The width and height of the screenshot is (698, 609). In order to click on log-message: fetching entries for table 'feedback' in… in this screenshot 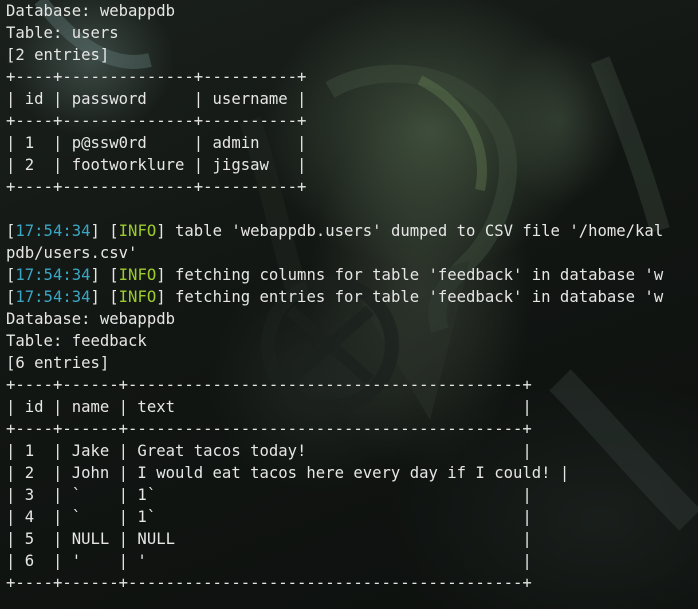, I will do `click(414, 297)`.